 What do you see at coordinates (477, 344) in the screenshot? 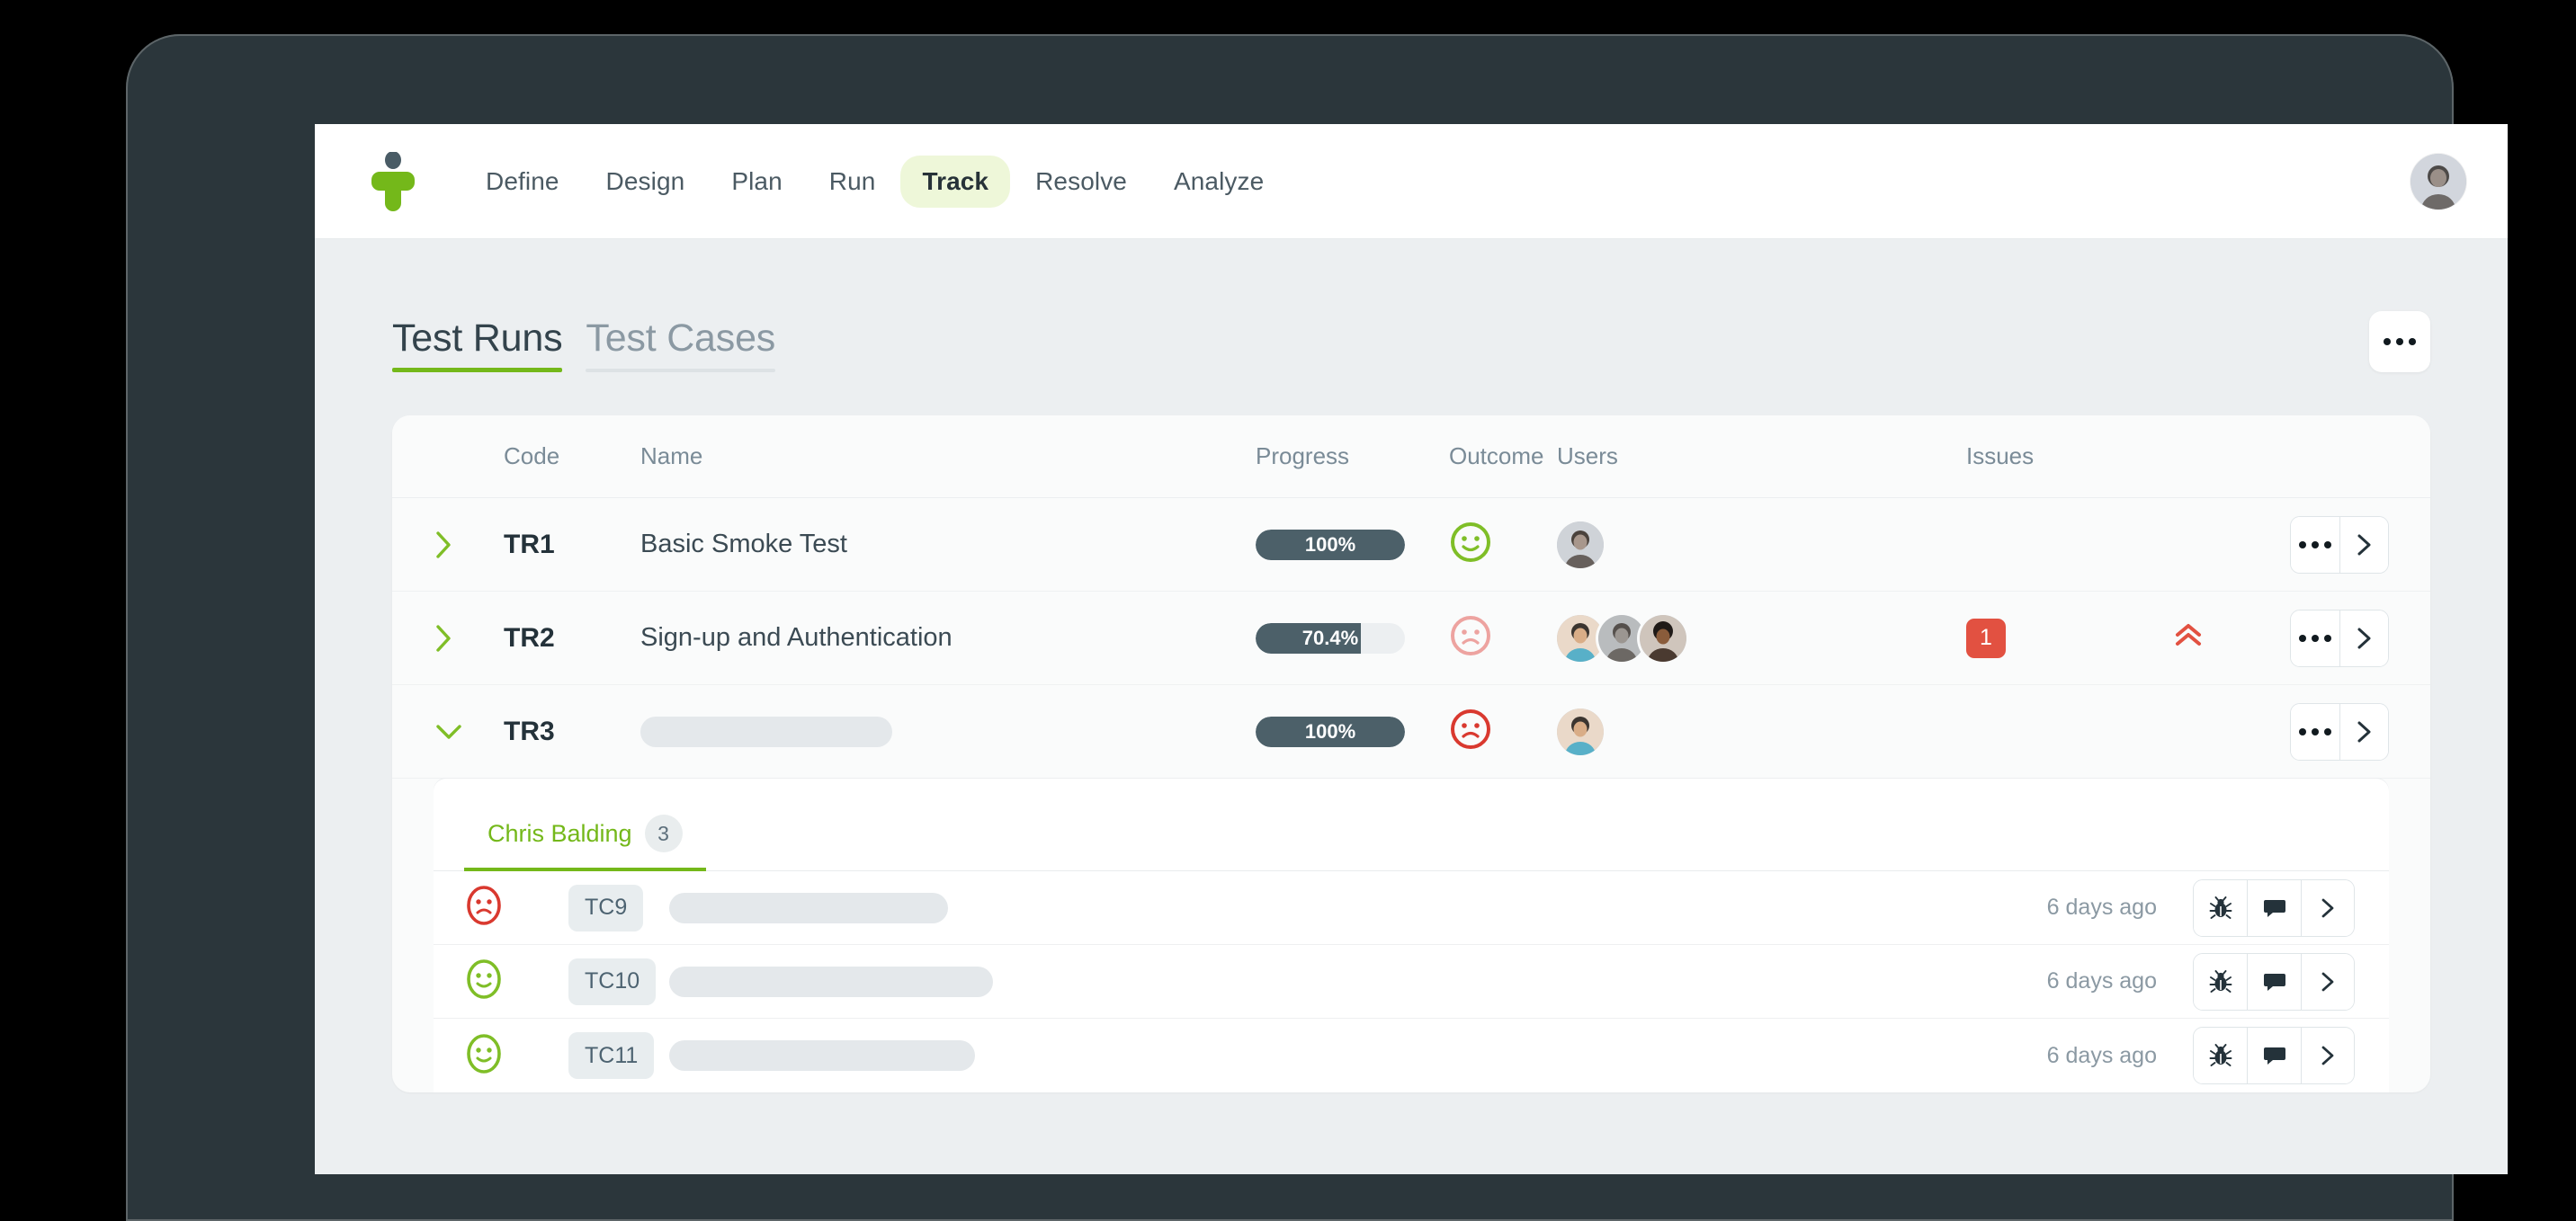
I see `tab-test-runs: Test Runs` at bounding box center [477, 344].